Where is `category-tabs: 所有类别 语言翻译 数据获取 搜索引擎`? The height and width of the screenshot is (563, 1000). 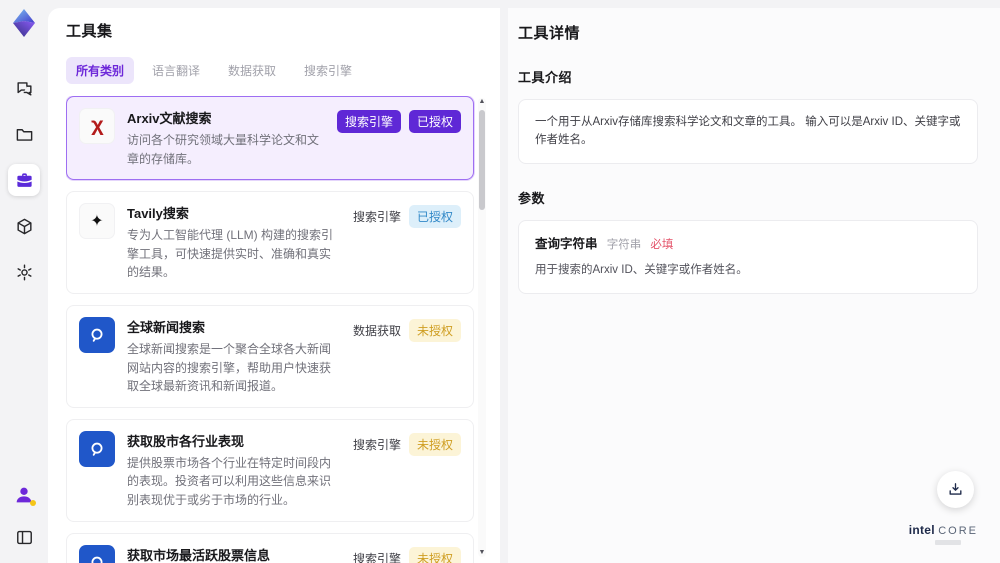
category-tabs: 所有类别 语言翻译 数据获取 搜索引擎 is located at coordinates (276, 70).